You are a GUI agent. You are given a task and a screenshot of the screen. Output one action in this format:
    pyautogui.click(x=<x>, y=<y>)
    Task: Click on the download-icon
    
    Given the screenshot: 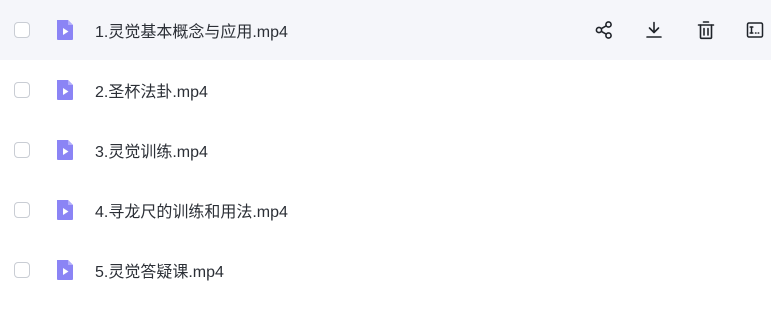 What is the action you would take?
    pyautogui.click(x=654, y=30)
    